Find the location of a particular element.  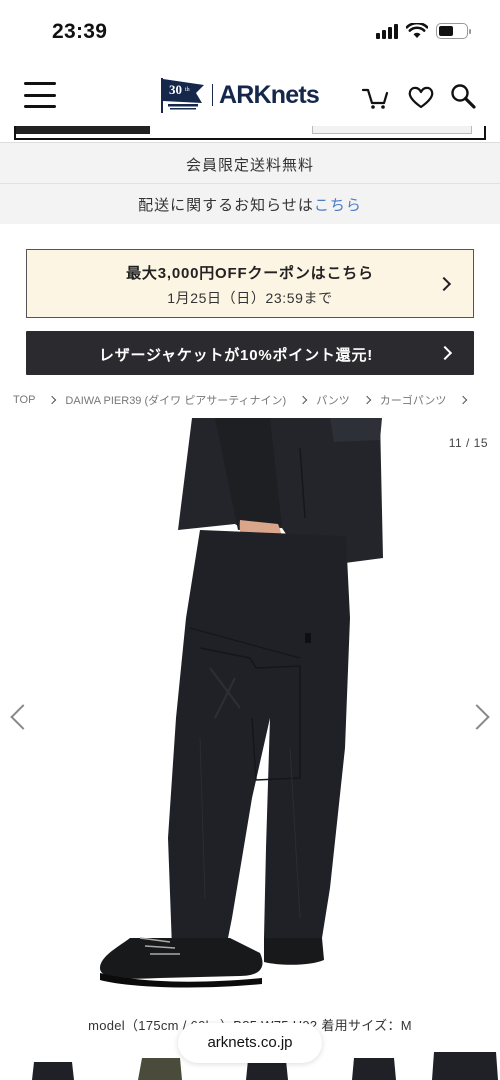

promo-label: レザージャケットが10%ポイント還元! is located at coordinates (236, 355).